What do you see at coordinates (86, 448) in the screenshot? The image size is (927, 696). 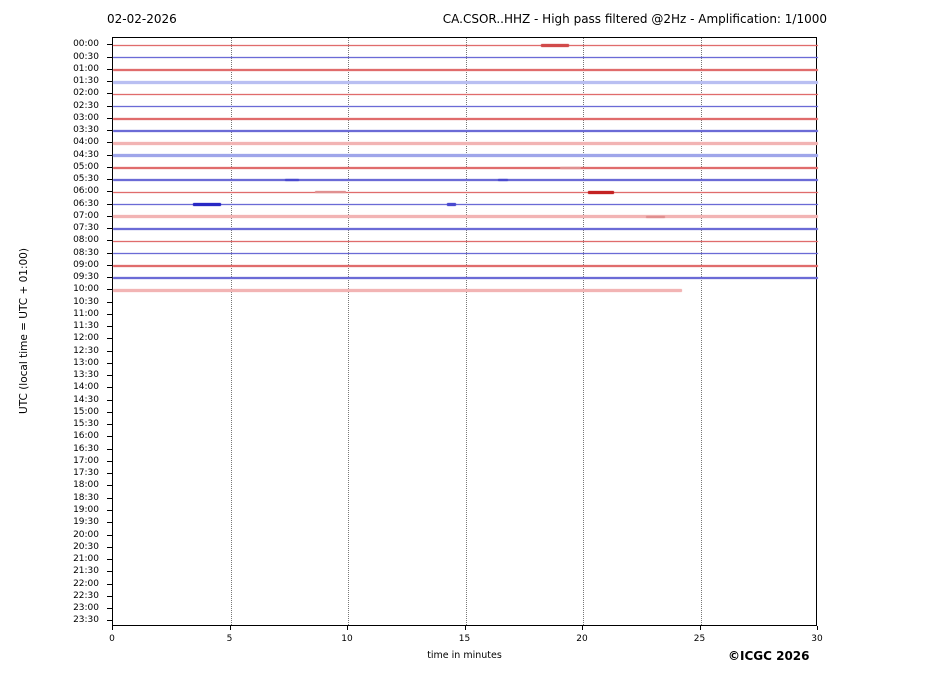 I see `y-tick-label-1630: 16:30` at bounding box center [86, 448].